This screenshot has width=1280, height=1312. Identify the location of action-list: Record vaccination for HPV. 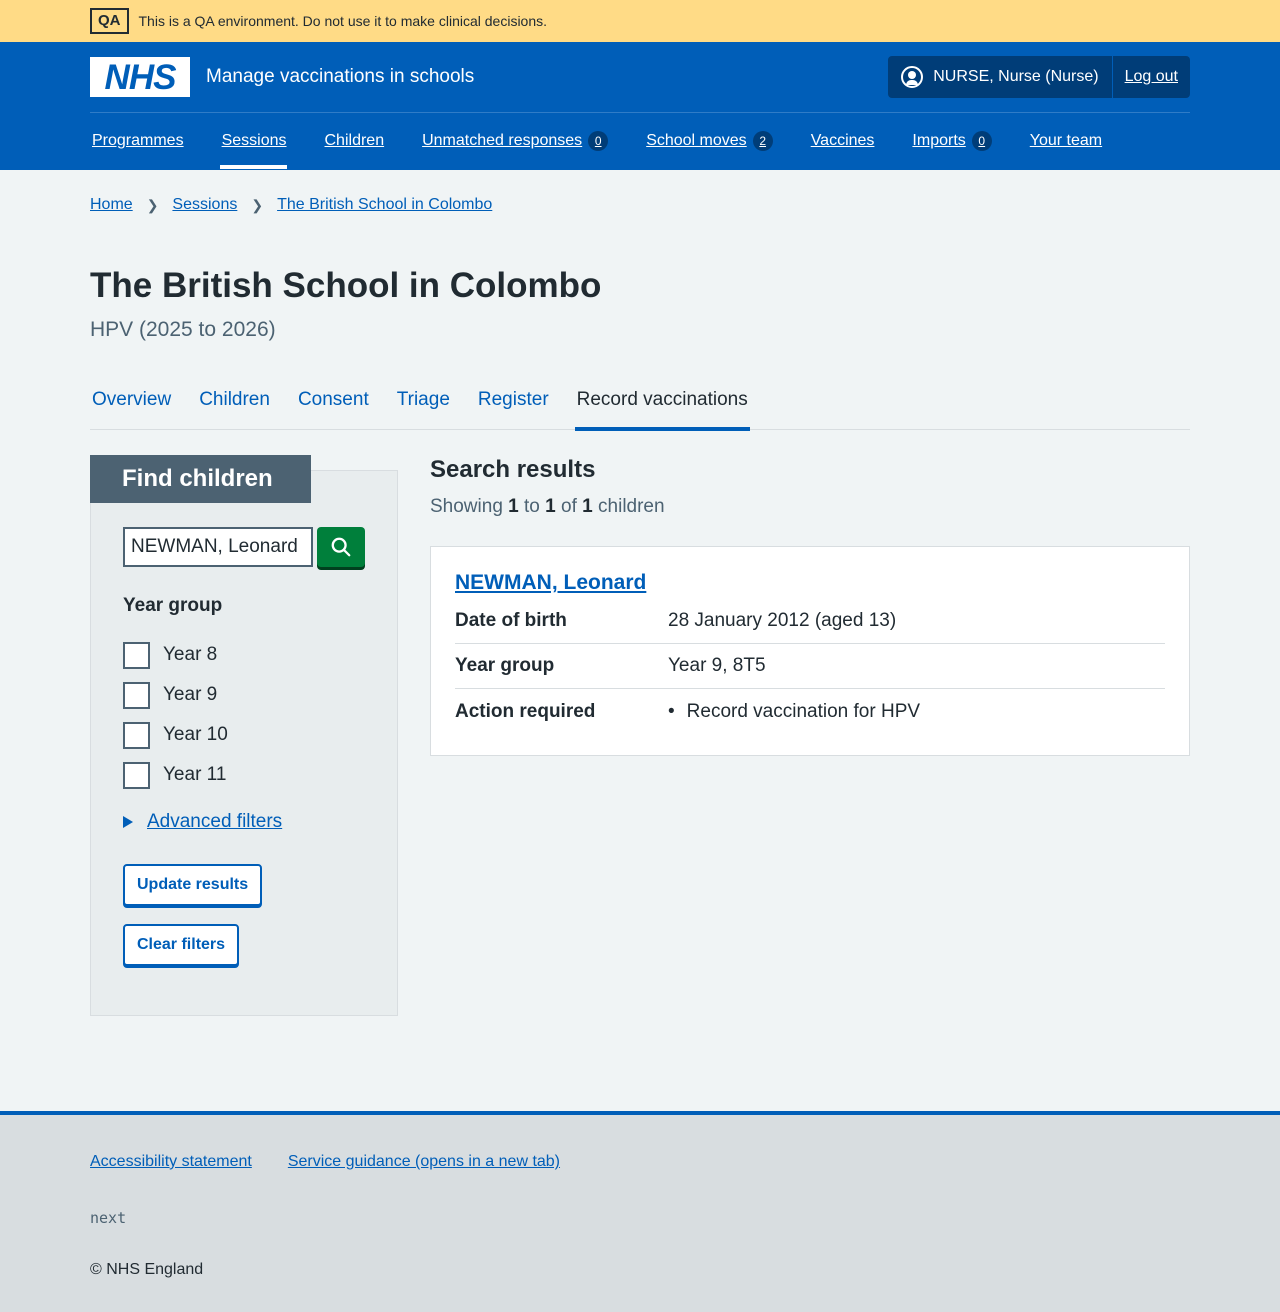
(794, 712).